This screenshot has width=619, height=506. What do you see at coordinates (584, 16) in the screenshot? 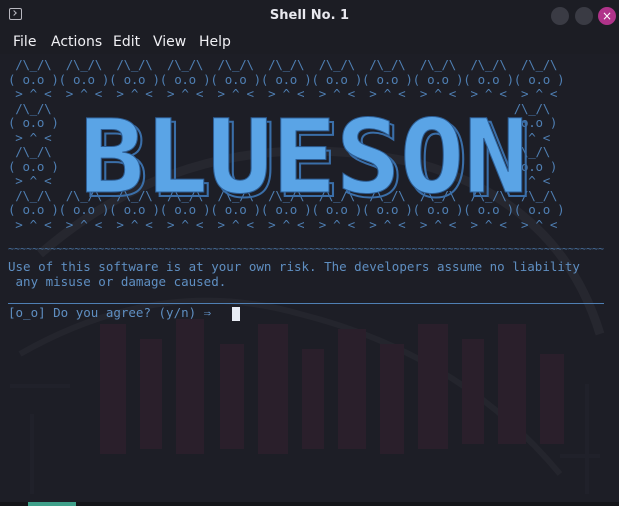
I see `maximize-button` at bounding box center [584, 16].